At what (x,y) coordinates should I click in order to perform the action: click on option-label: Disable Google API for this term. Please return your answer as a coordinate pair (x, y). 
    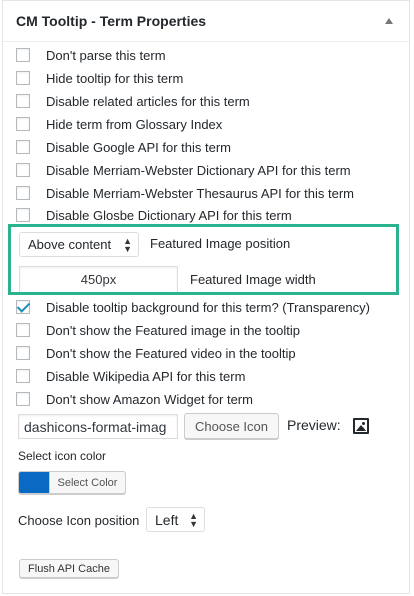
    Looking at the image, I should click on (138, 147).